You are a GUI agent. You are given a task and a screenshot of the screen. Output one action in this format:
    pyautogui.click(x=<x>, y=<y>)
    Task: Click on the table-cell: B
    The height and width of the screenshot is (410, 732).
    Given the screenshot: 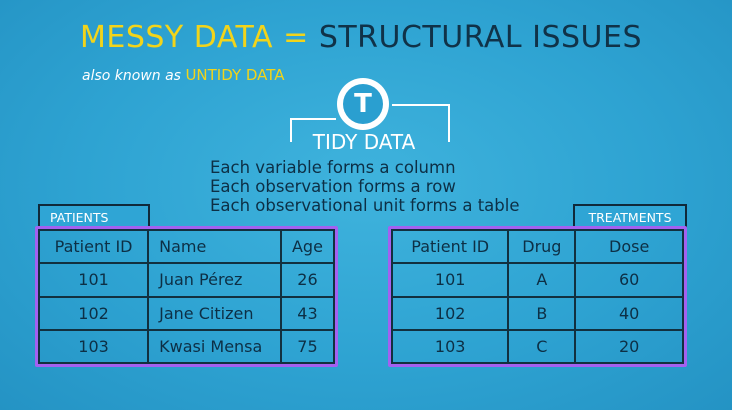 What is the action you would take?
    pyautogui.click(x=542, y=313)
    